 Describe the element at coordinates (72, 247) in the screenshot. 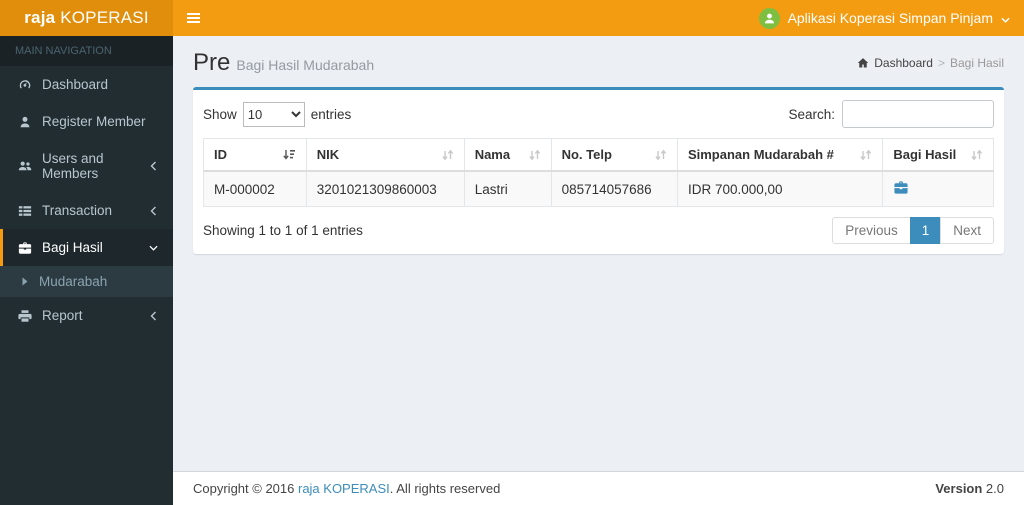

I see `sidebar-item-label: Bagi Hasil` at that location.